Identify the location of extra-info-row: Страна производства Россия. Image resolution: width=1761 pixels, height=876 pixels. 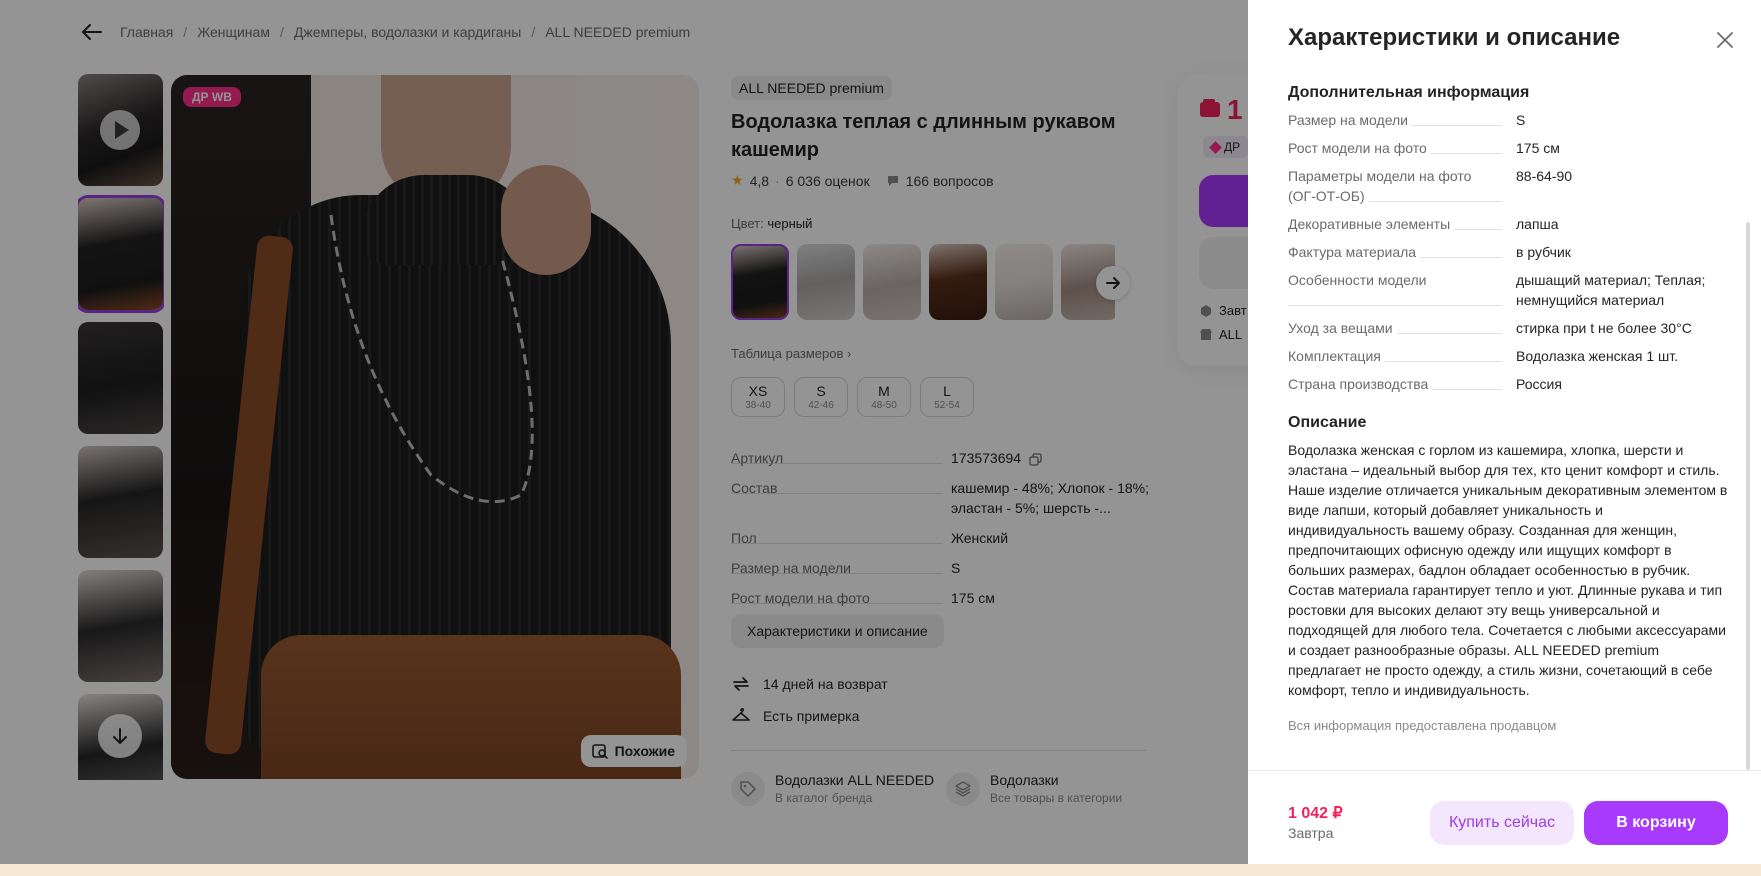
(1508, 384).